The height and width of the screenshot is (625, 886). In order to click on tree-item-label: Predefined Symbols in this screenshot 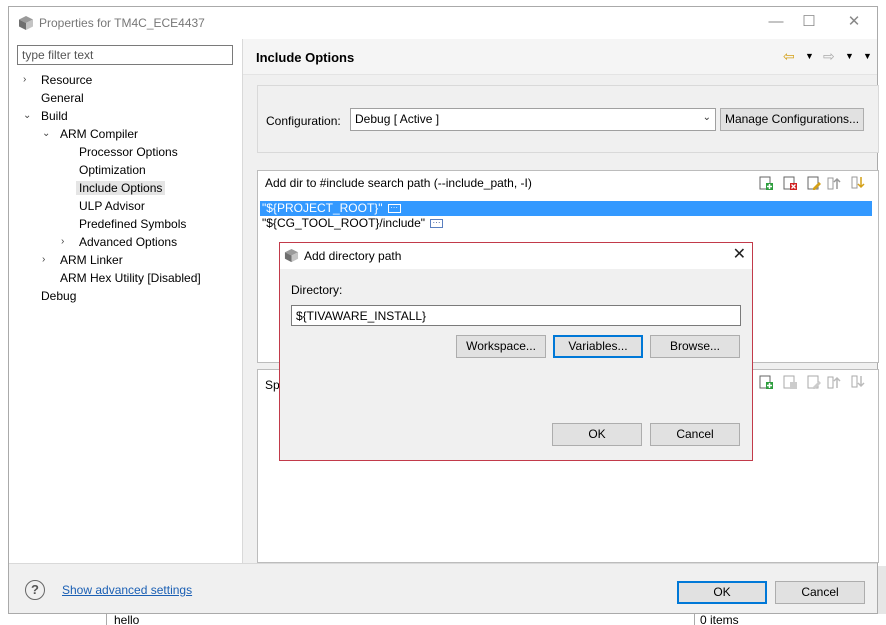, I will do `click(133, 224)`.